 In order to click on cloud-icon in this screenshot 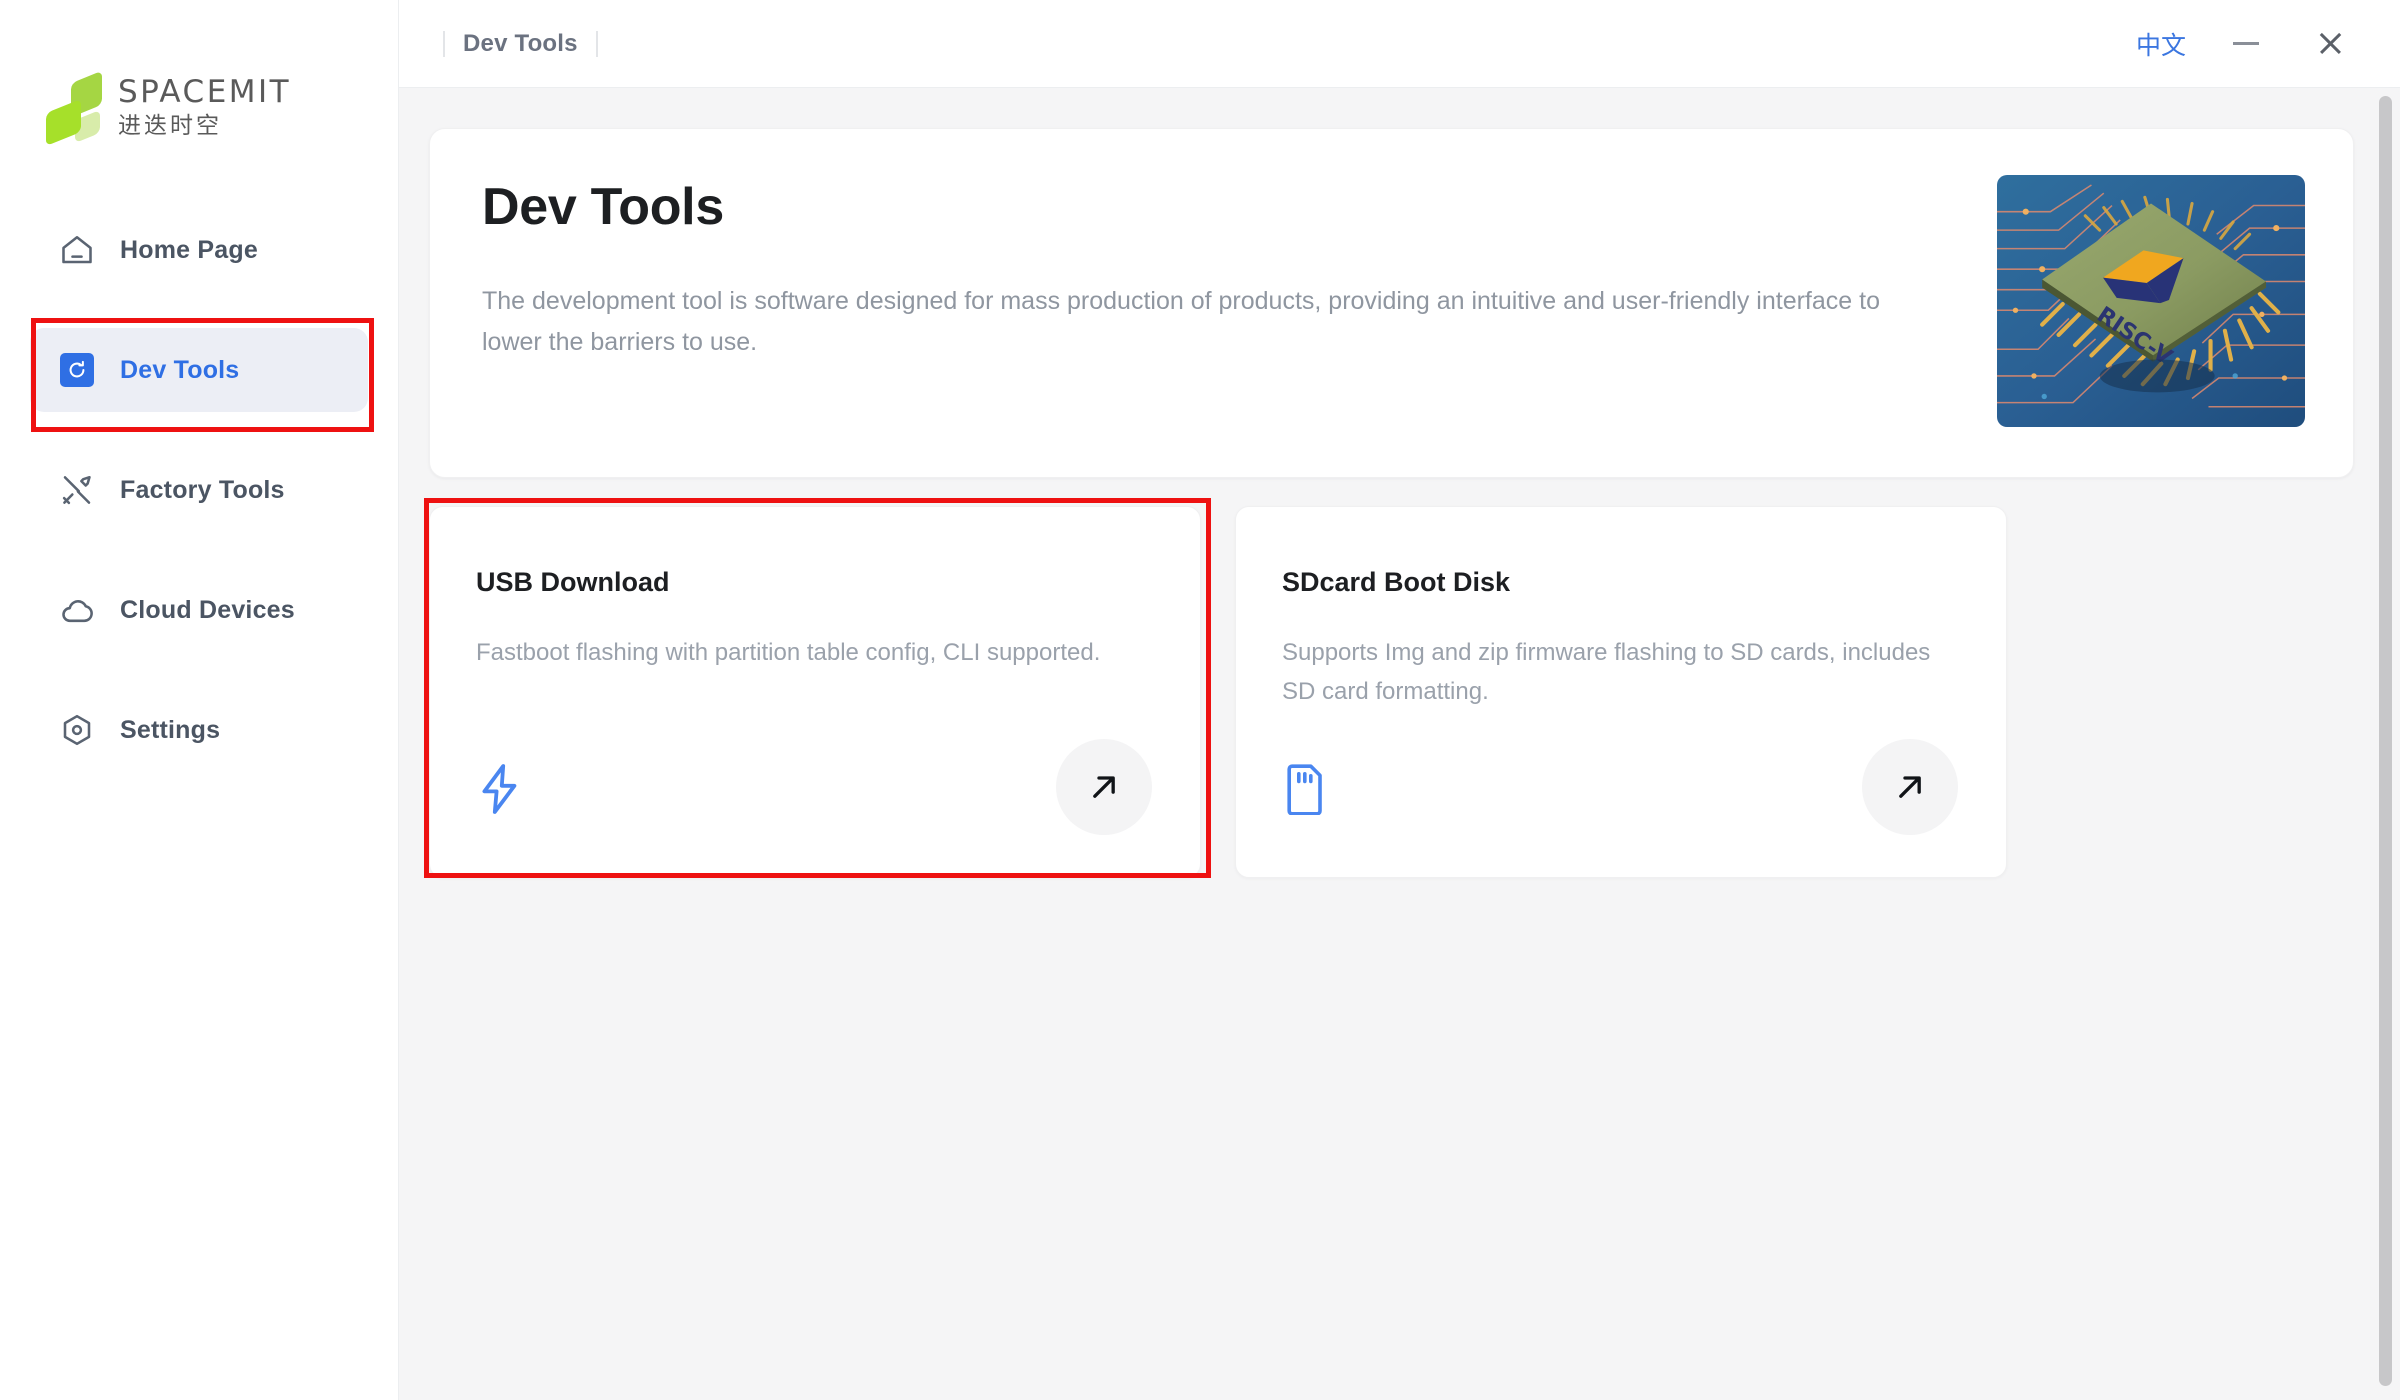, I will do `click(77, 610)`.